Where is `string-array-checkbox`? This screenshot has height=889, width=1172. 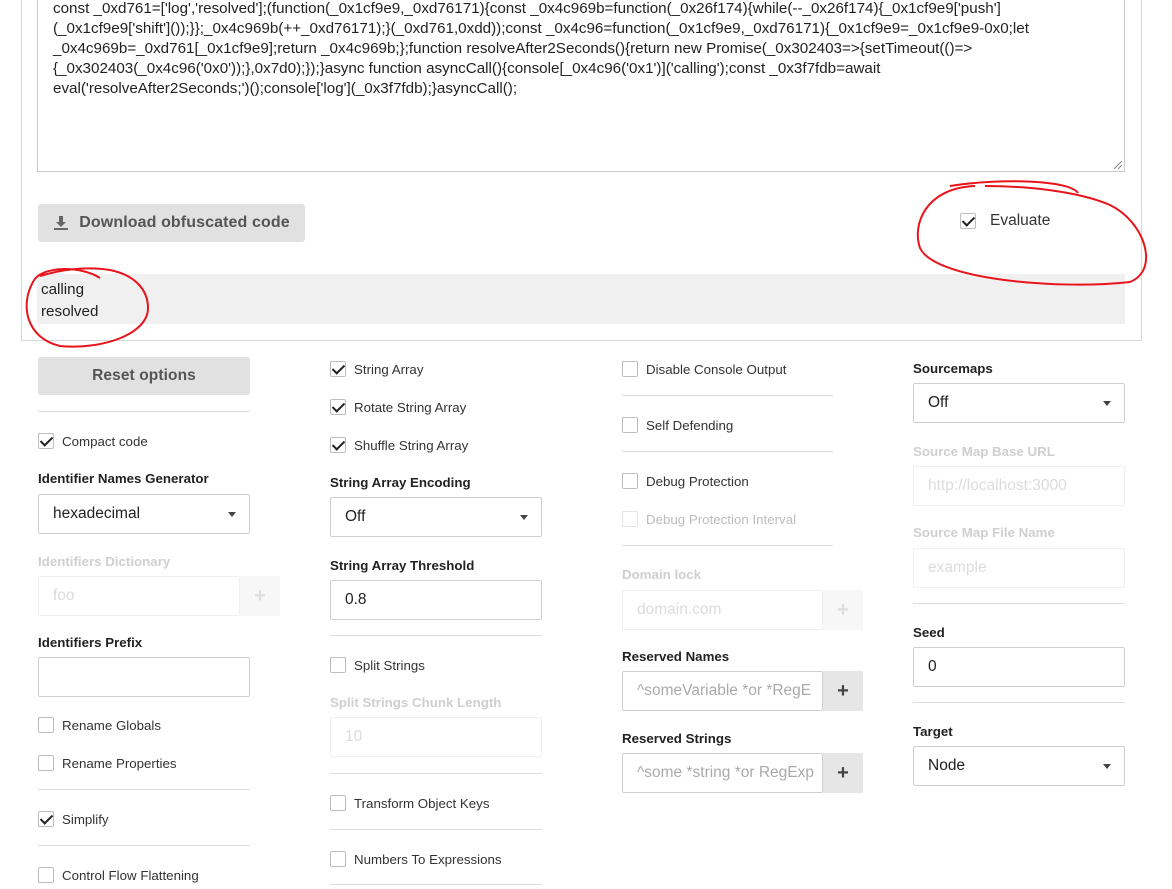
string-array-checkbox is located at coordinates (338, 369).